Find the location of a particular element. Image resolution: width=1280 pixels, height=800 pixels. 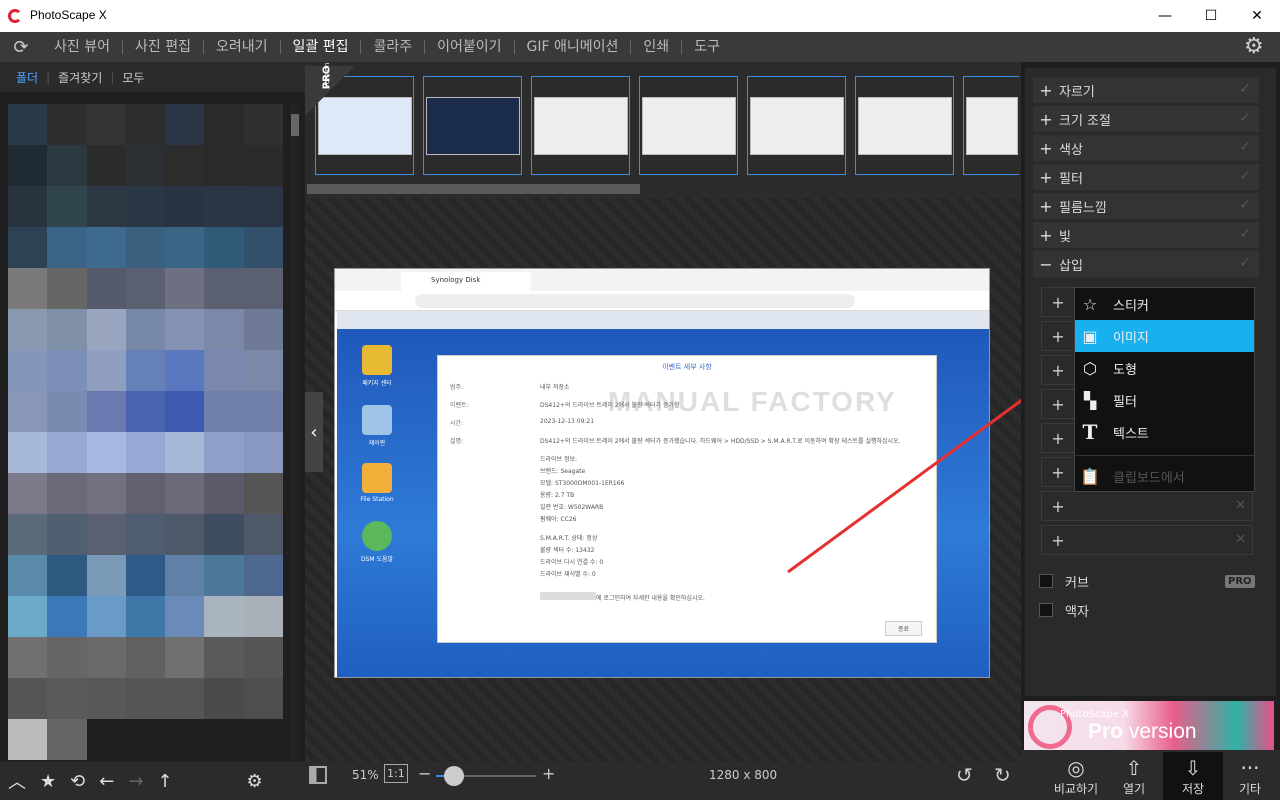

pro-version-banner: PhotoScape X Pro version is located at coordinates (1149, 725).